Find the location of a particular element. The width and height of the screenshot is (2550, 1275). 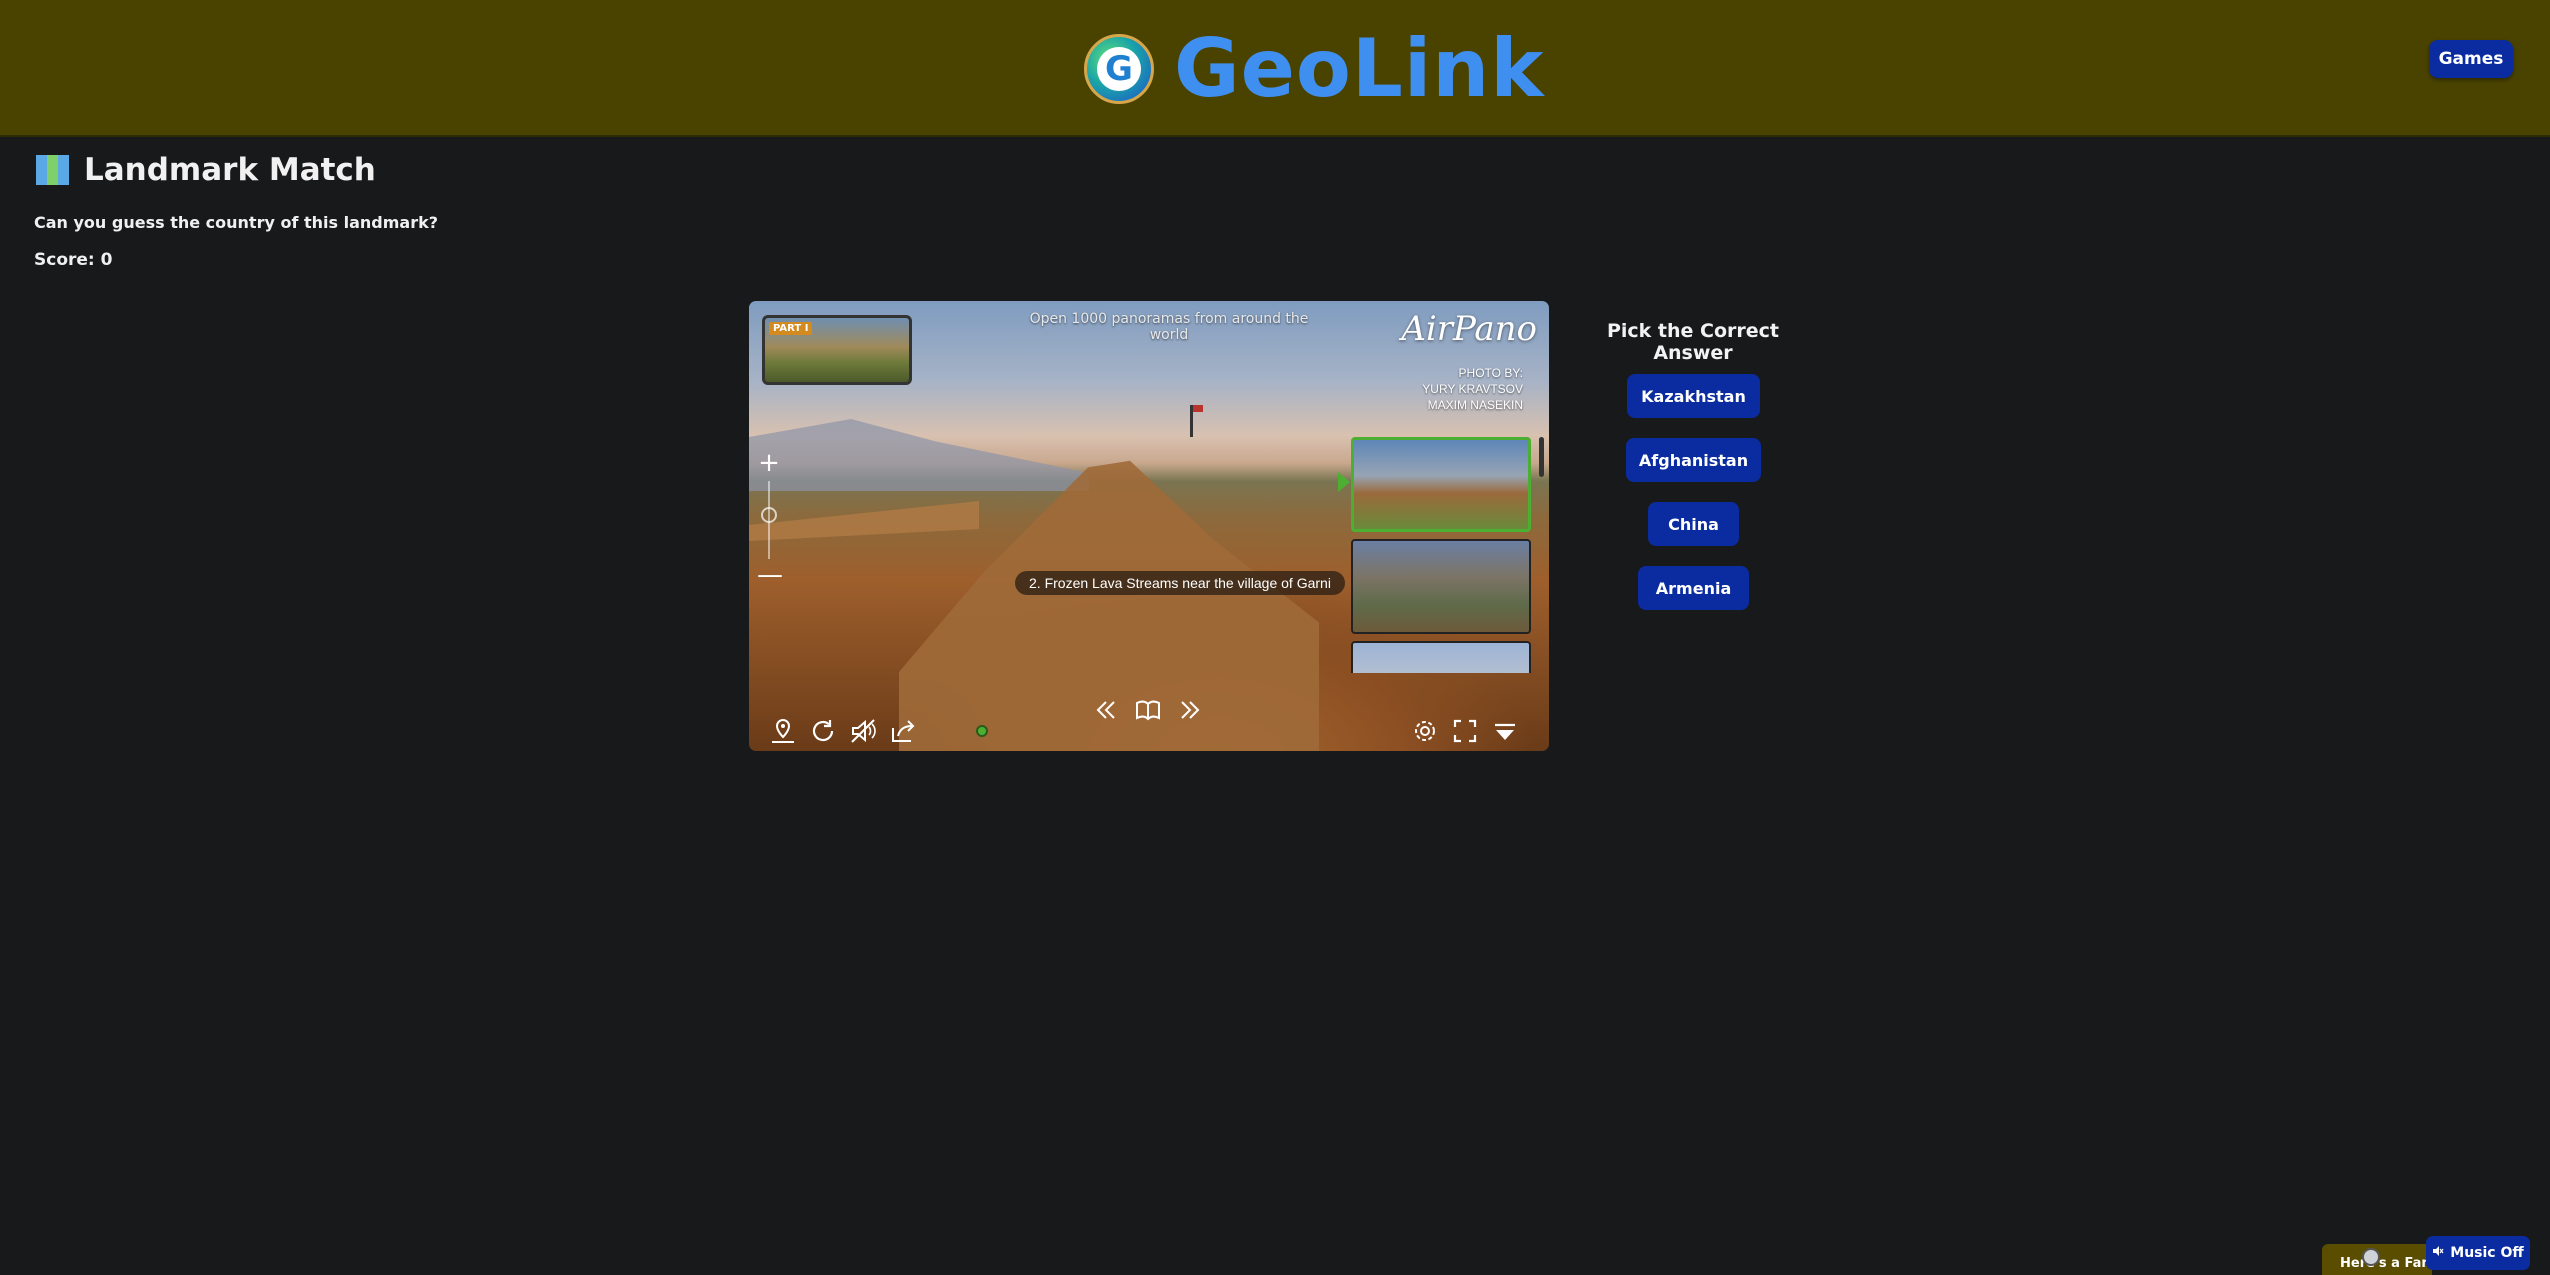

page-title: Landmark Match is located at coordinates (206, 170).